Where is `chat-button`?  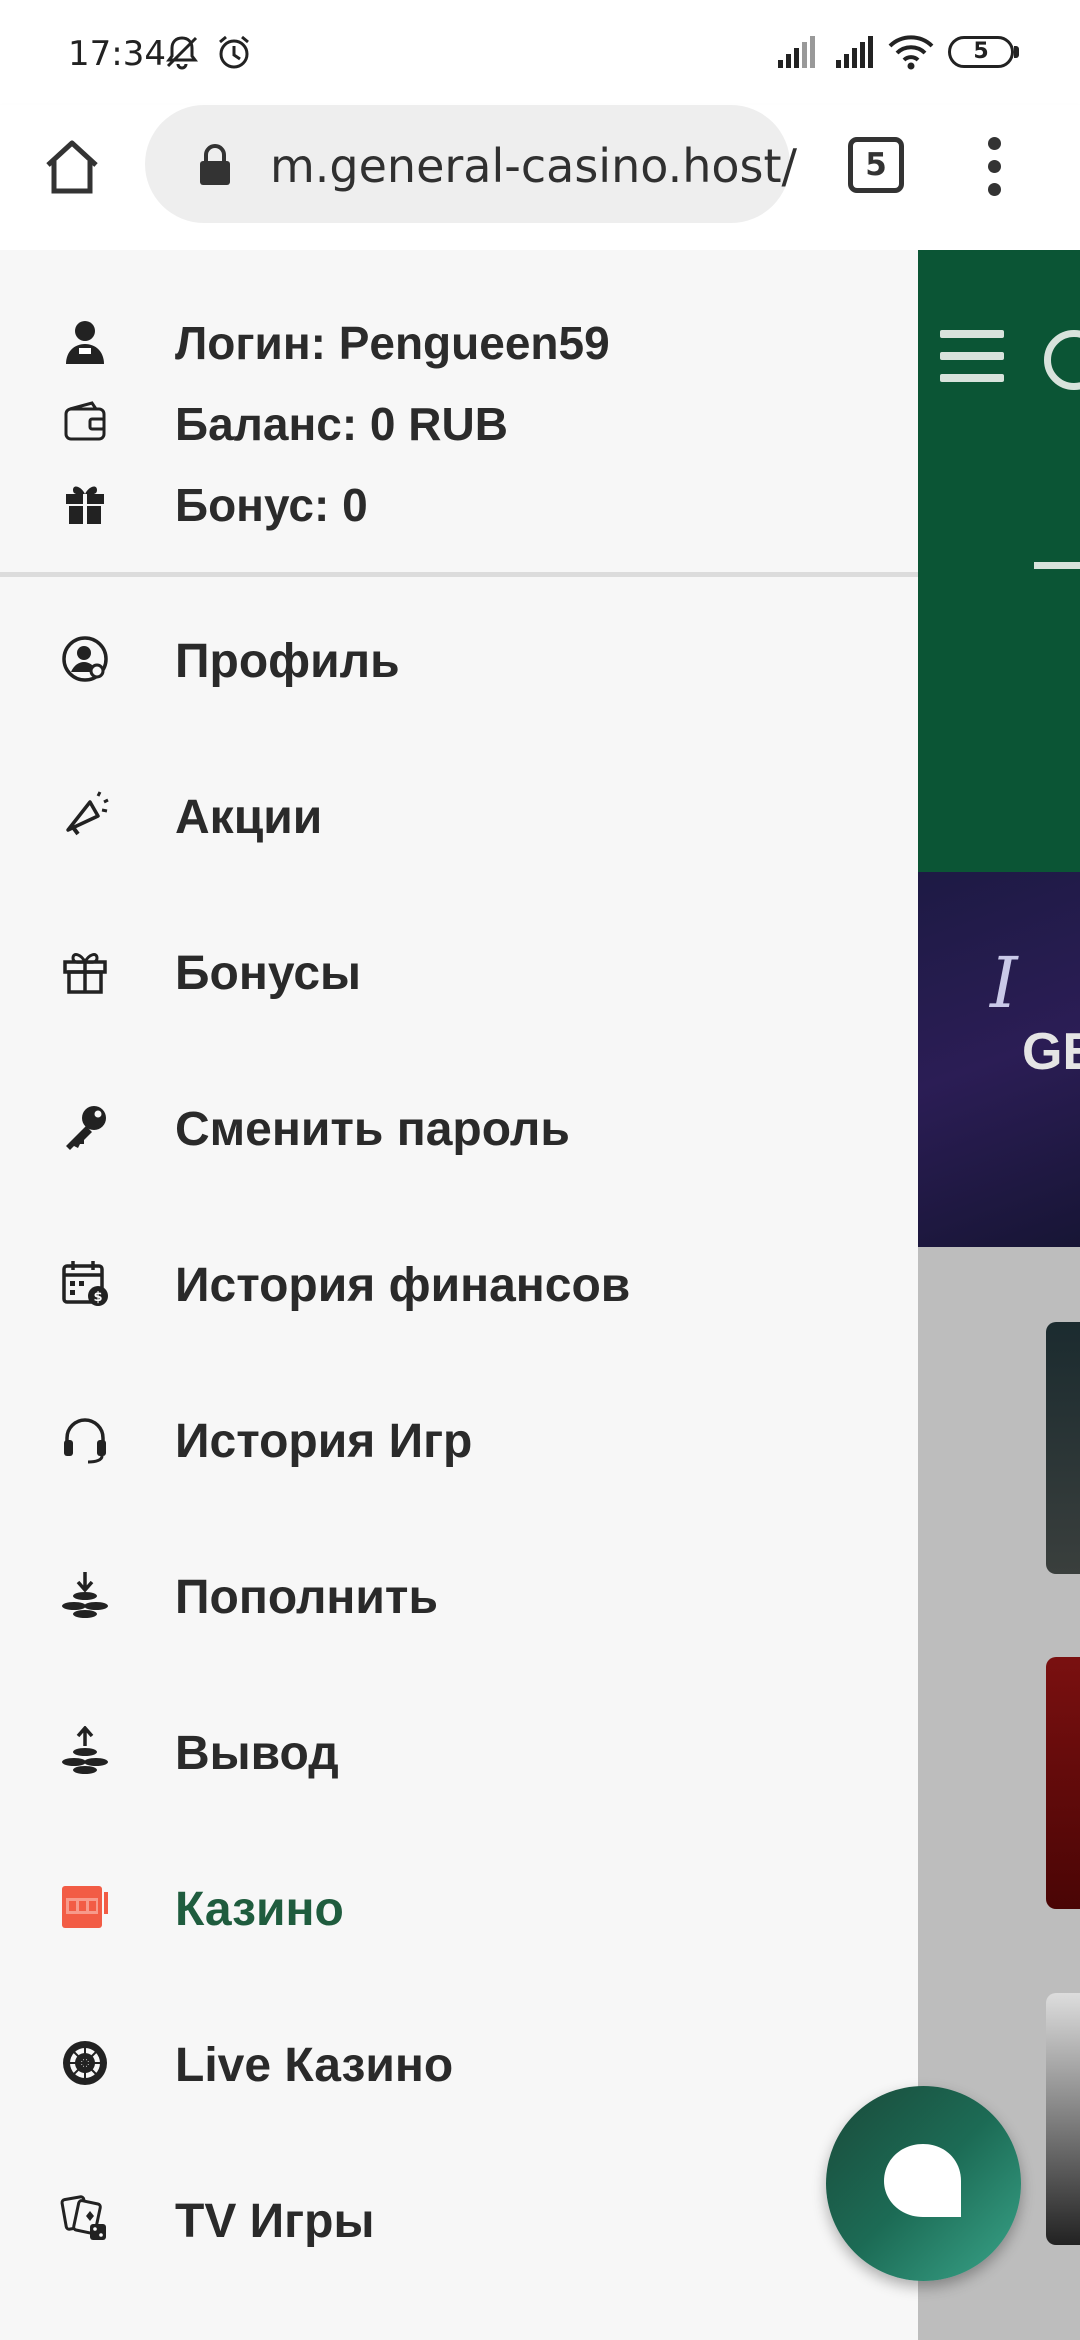 chat-button is located at coordinates (923, 2183).